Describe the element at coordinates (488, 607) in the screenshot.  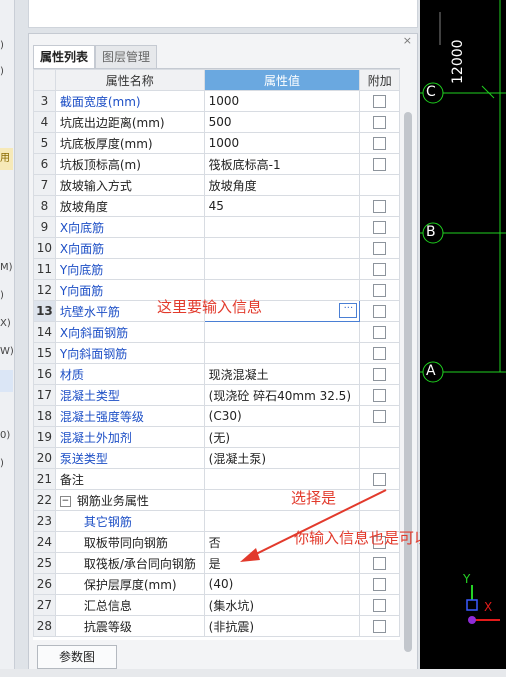
I see `ucs-x-label: X` at that location.